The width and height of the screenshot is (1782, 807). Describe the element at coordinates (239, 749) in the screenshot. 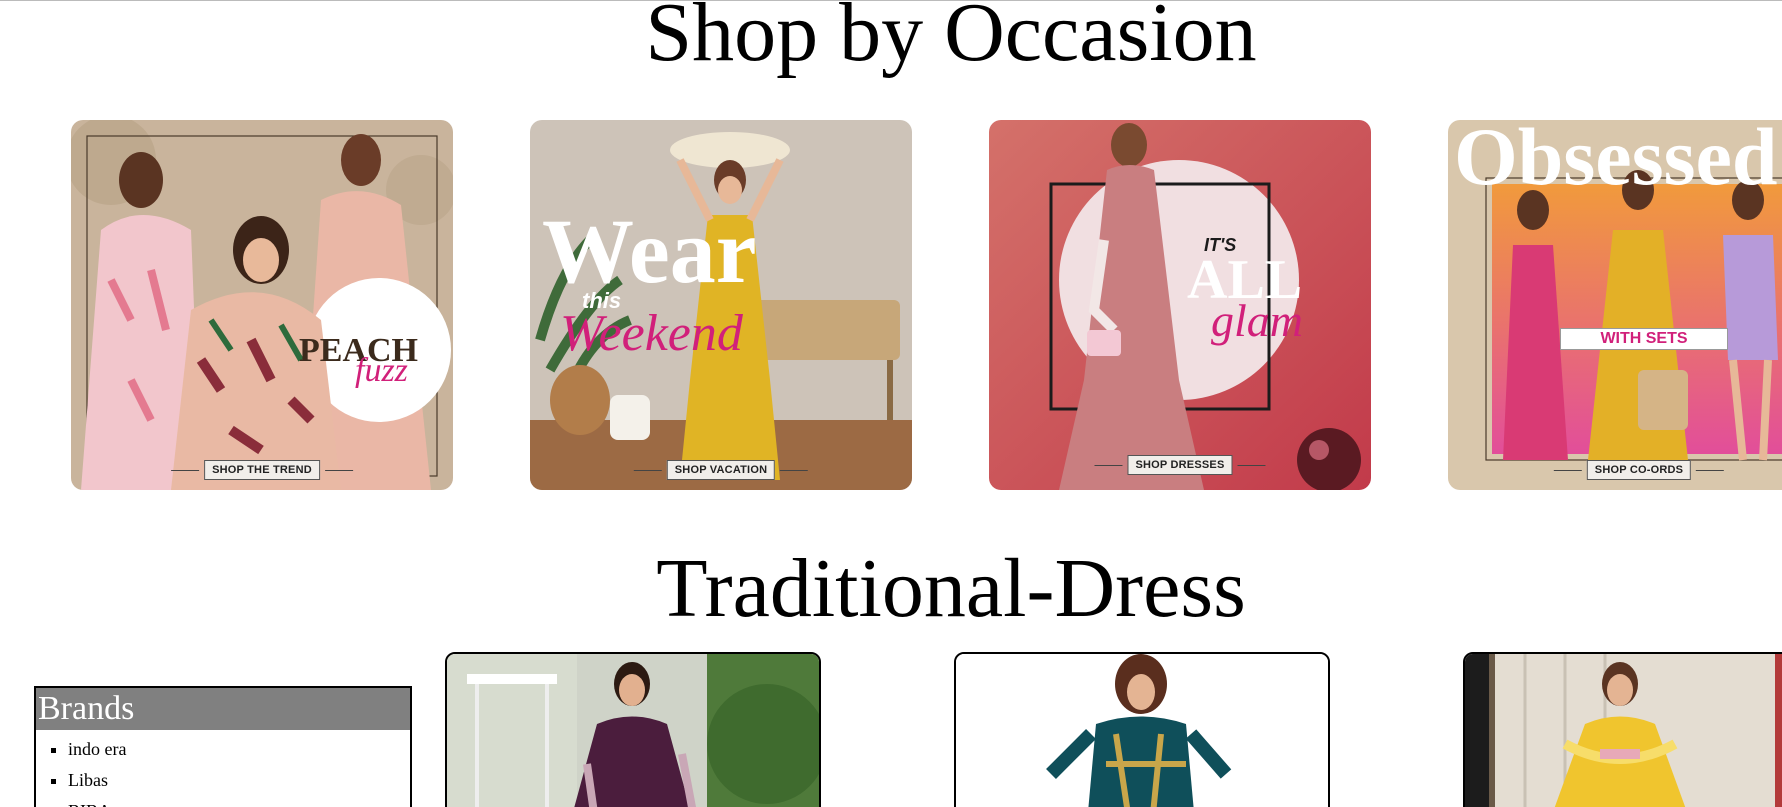

I see `brand-item-indo-era: indo era` at that location.